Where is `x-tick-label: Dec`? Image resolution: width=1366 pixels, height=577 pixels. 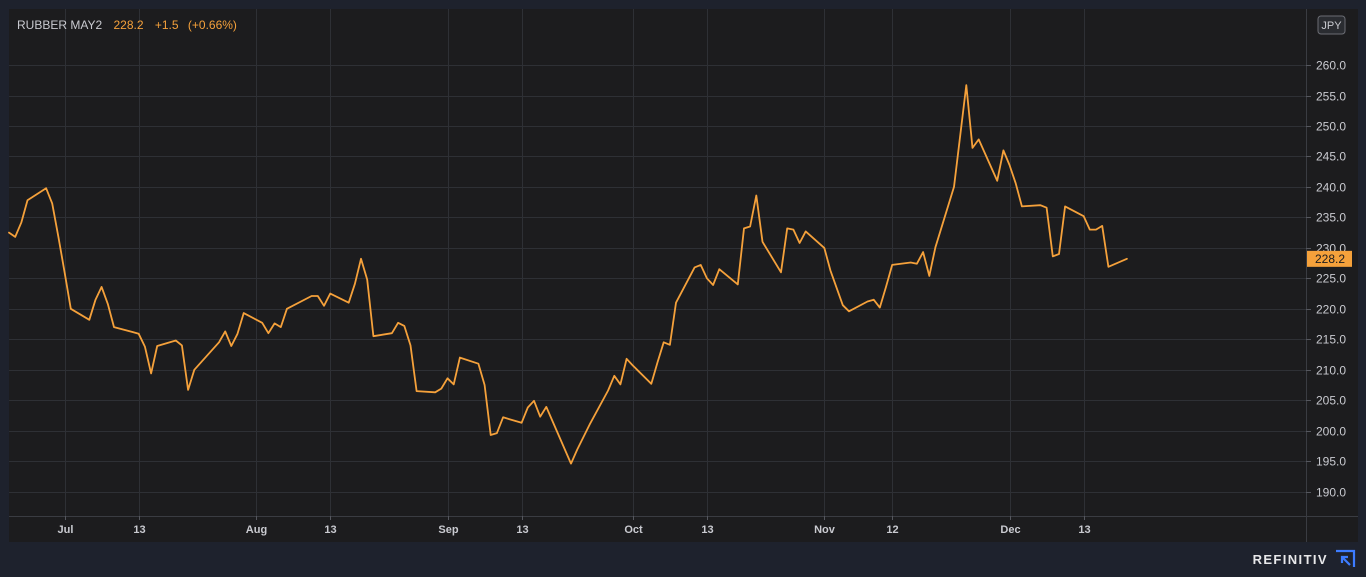
x-tick-label: Dec is located at coordinates (1010, 530).